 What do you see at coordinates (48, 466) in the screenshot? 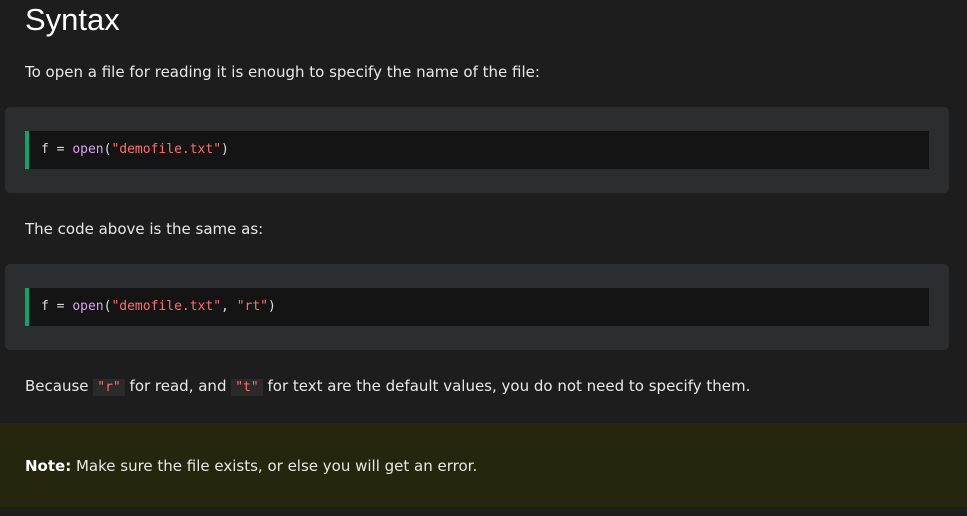
I see `note-label: Note:` at bounding box center [48, 466].